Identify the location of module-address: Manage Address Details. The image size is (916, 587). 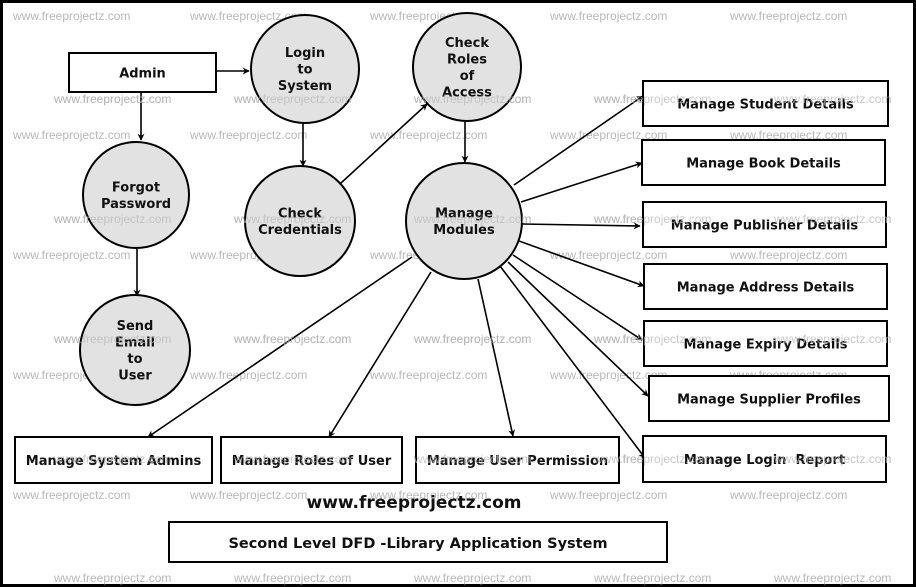
(765, 286).